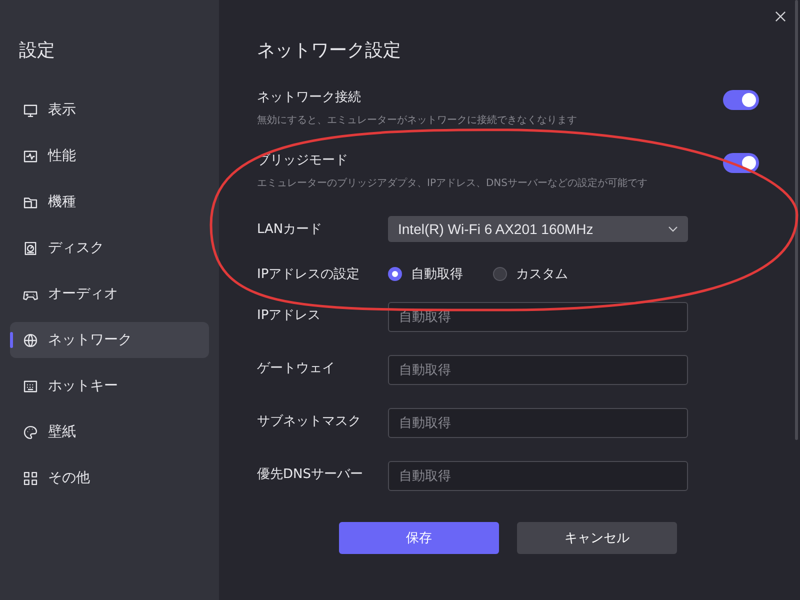 The width and height of the screenshot is (800, 600). What do you see at coordinates (109, 340) in the screenshot?
I see `sidebar-item: ネットワーク` at bounding box center [109, 340].